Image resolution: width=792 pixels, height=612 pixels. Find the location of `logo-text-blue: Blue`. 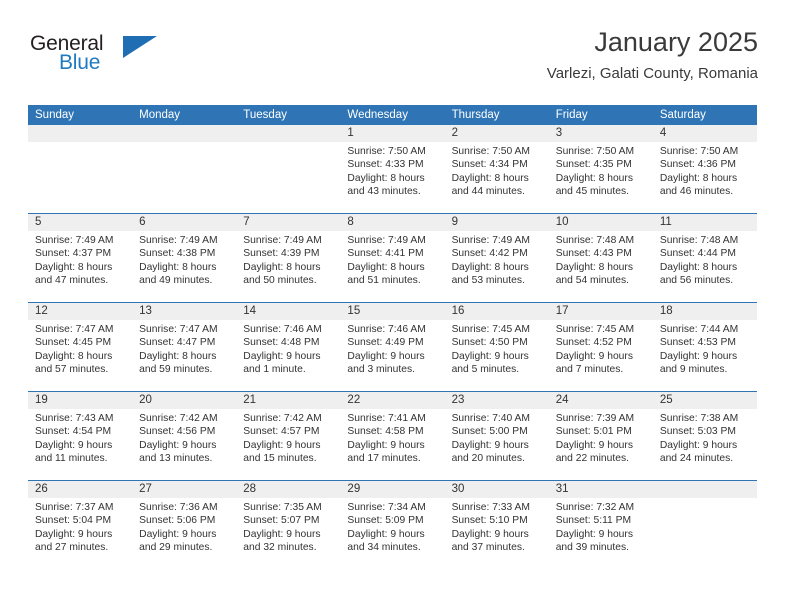

logo-text-blue: Blue is located at coordinates (80, 62).